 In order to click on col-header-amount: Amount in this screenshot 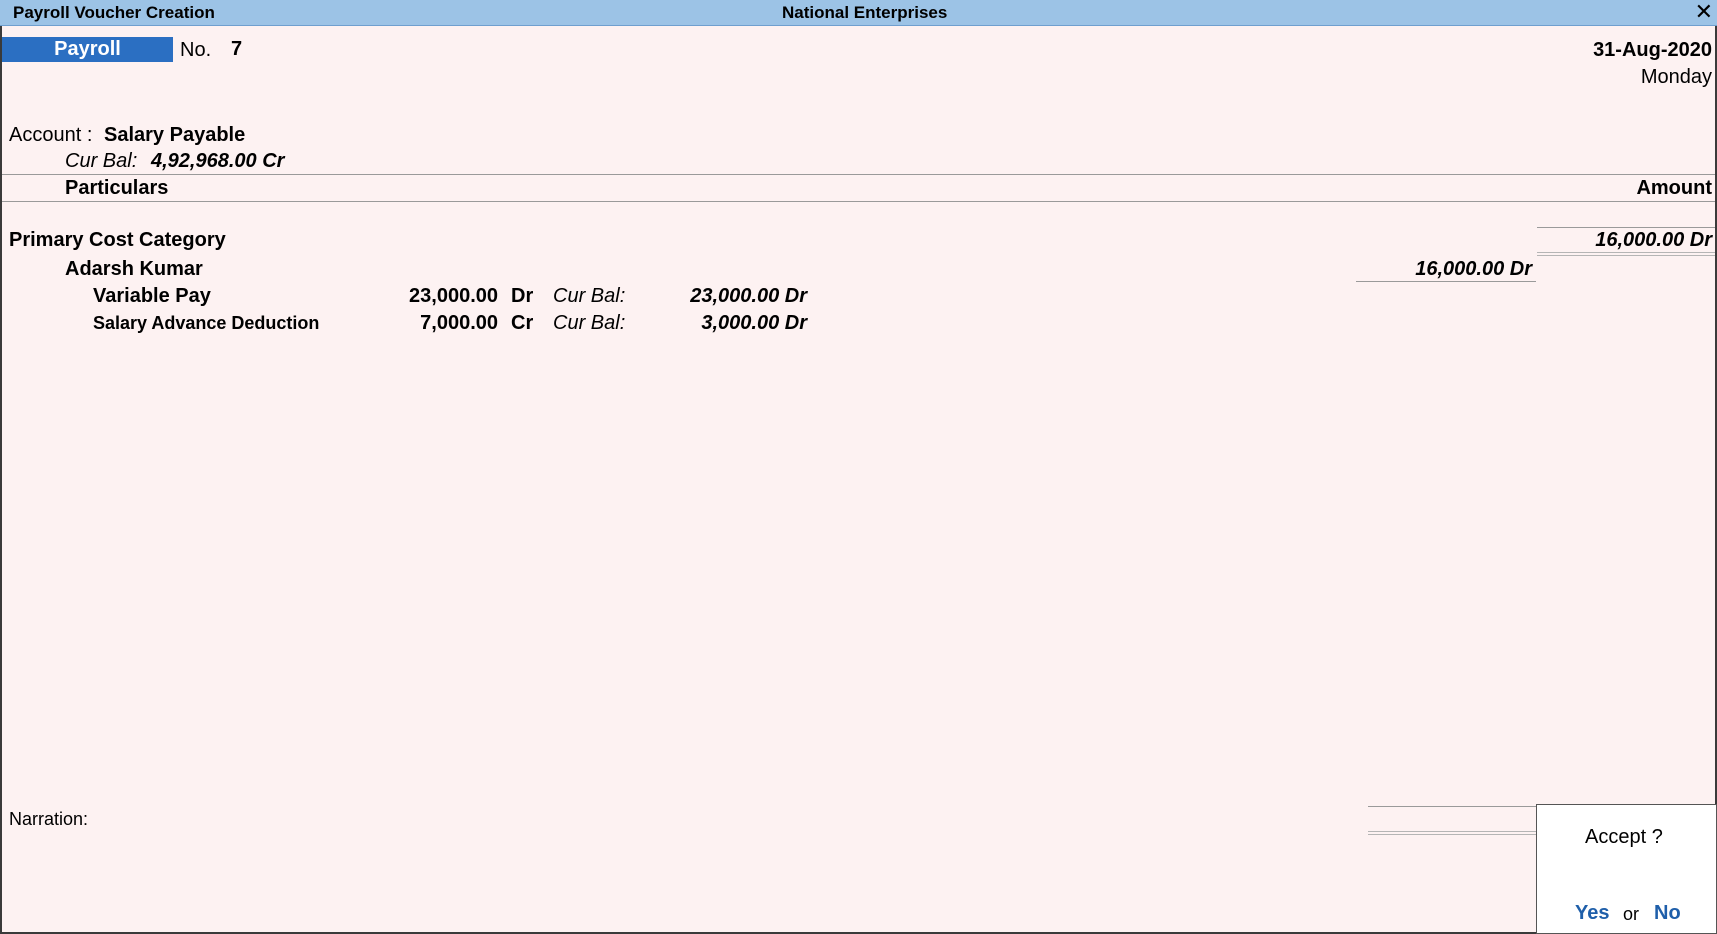, I will do `click(1674, 188)`.